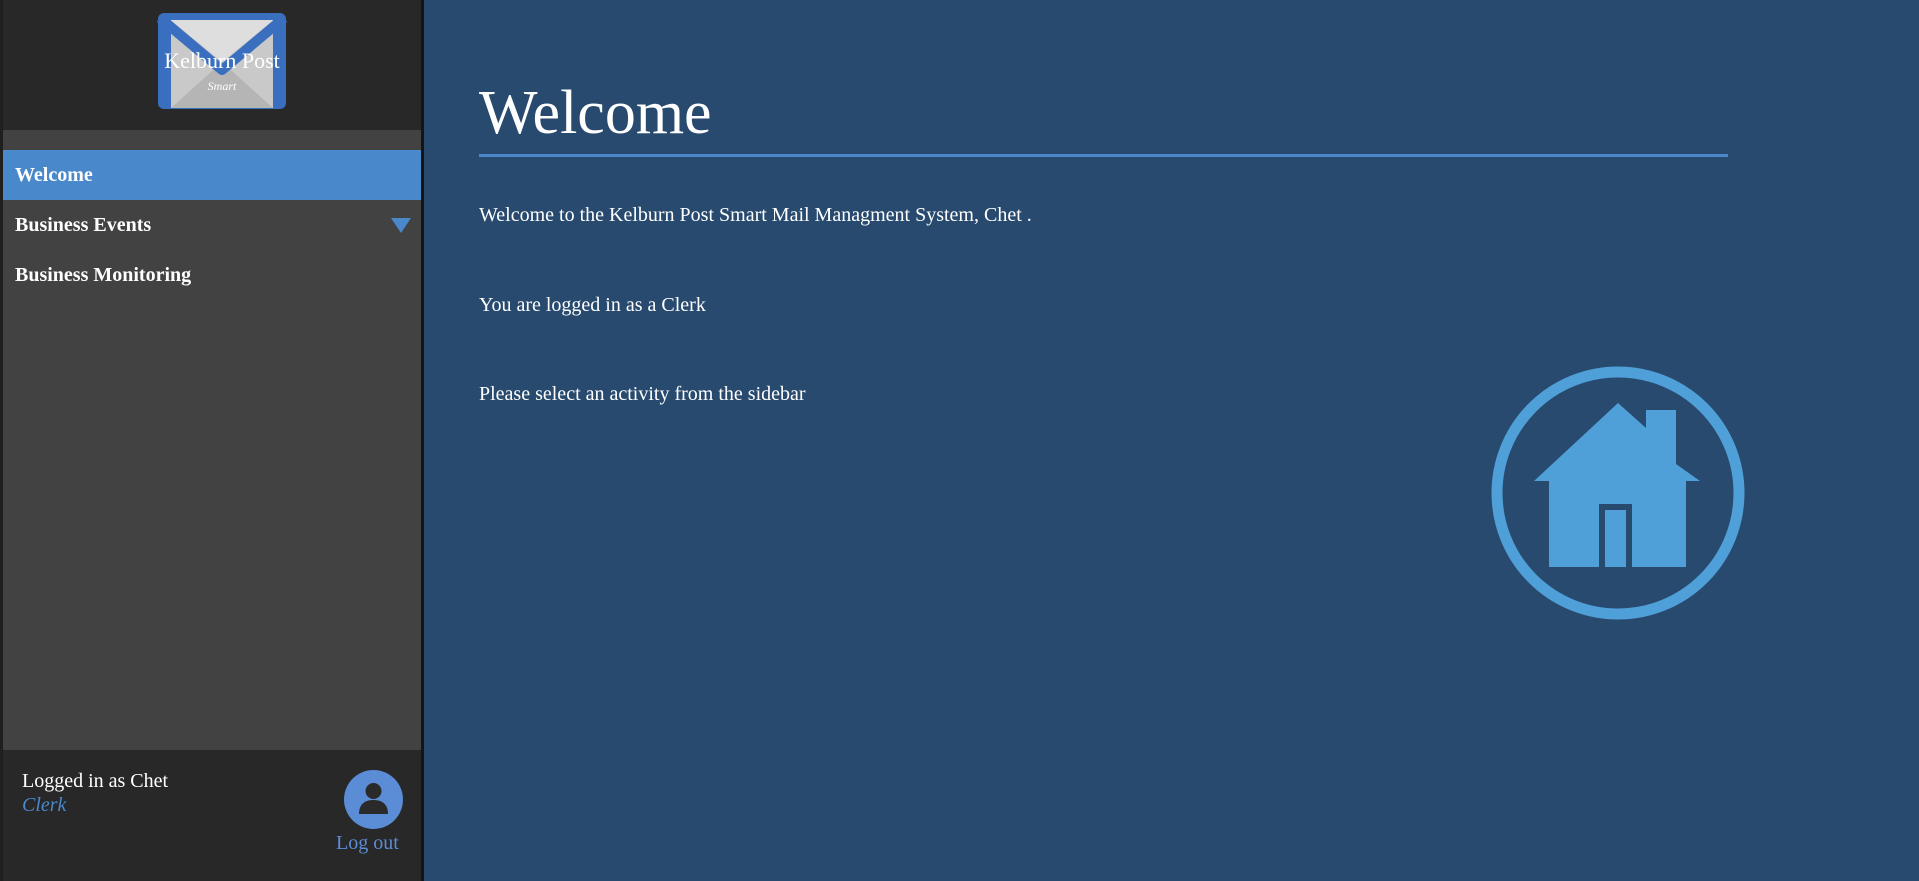 The width and height of the screenshot is (1919, 881). What do you see at coordinates (95, 781) in the screenshot?
I see `logged-in-text: Logged in as Chet` at bounding box center [95, 781].